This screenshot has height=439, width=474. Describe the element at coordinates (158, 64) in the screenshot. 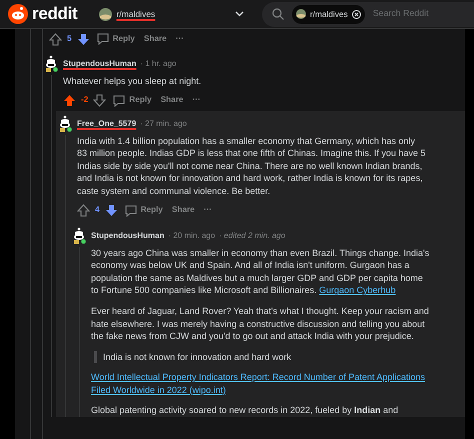

I see `timestamp: · 1 hr. ago` at that location.